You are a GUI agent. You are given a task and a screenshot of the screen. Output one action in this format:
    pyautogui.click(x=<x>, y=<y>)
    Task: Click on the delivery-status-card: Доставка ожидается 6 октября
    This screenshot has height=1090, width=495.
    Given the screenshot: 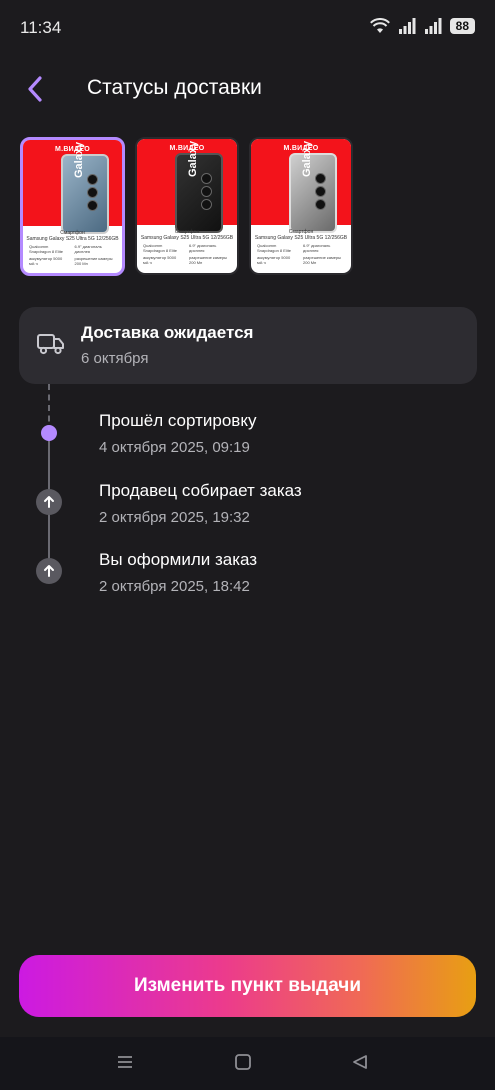 What is the action you would take?
    pyautogui.click(x=248, y=345)
    